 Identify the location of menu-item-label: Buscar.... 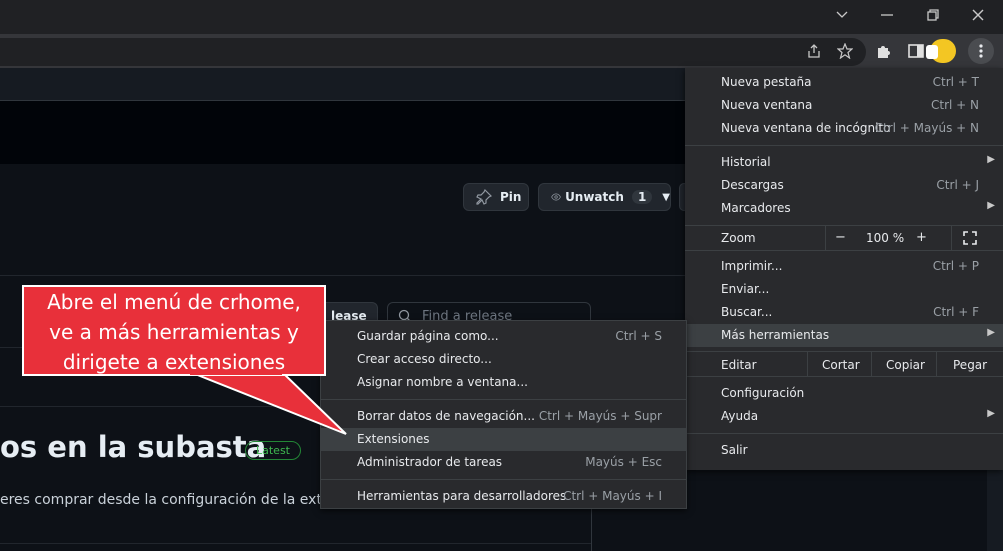
(747, 312).